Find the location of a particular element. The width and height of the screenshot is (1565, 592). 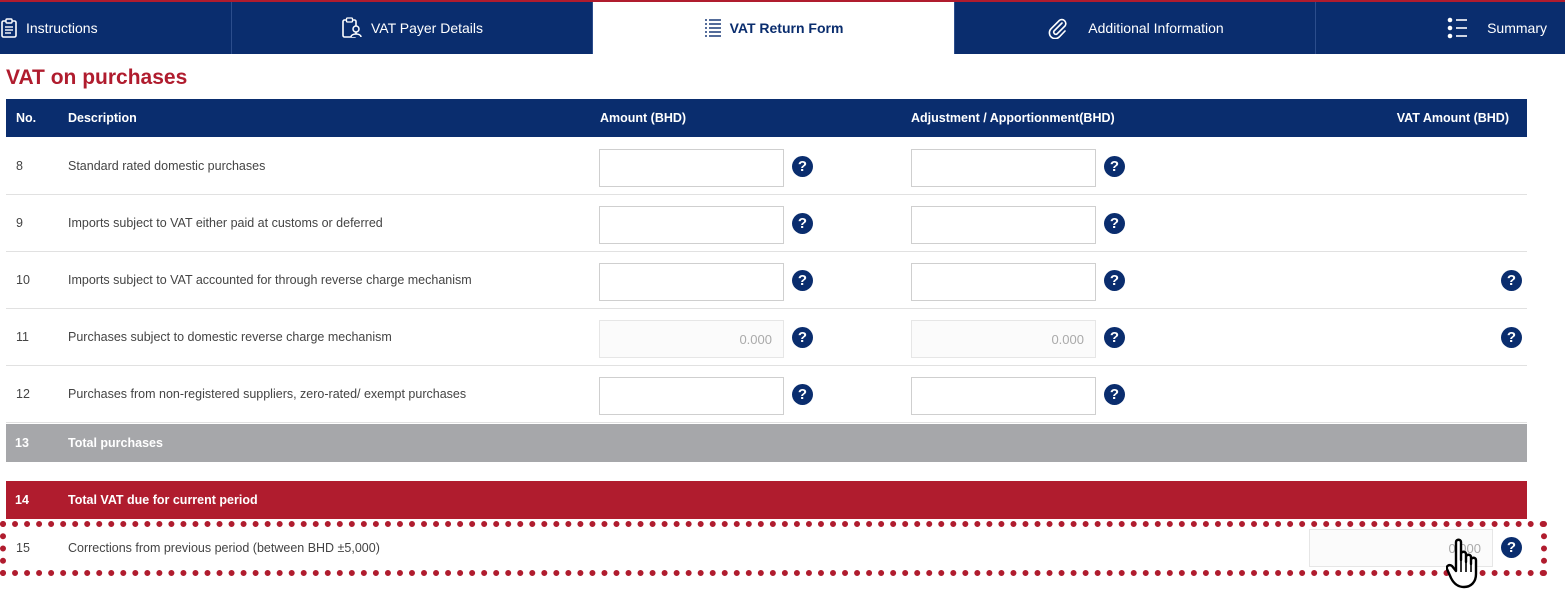

paperclip-icon is located at coordinates (1057, 28).